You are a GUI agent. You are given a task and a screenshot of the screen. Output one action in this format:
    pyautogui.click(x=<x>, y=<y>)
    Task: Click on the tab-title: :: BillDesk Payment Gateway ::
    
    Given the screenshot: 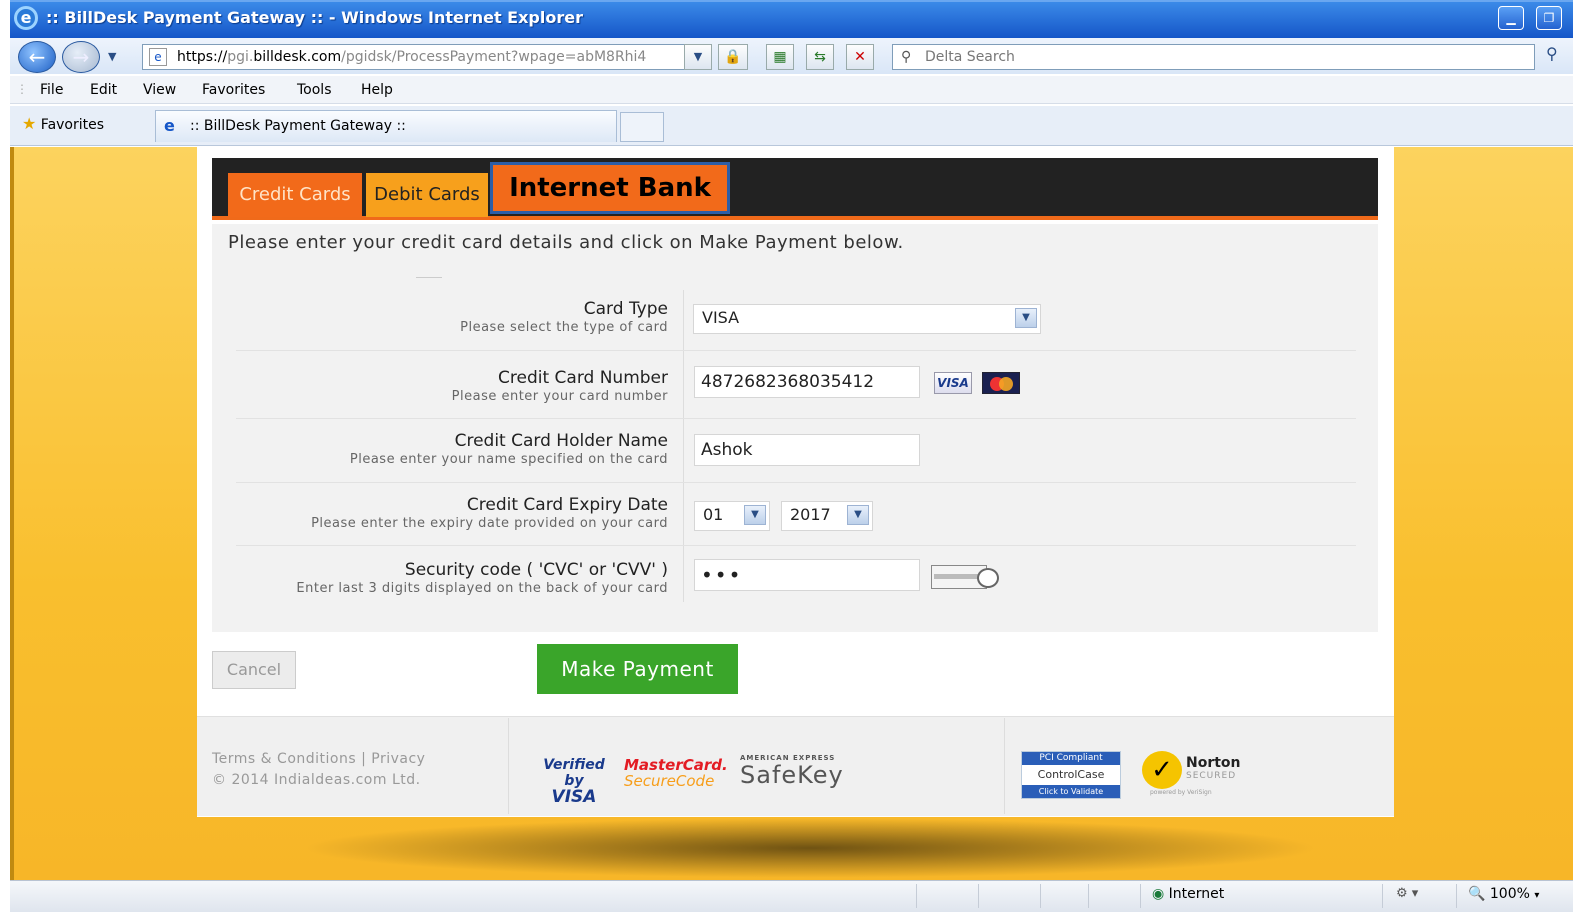 What is the action you would take?
    pyautogui.click(x=298, y=126)
    